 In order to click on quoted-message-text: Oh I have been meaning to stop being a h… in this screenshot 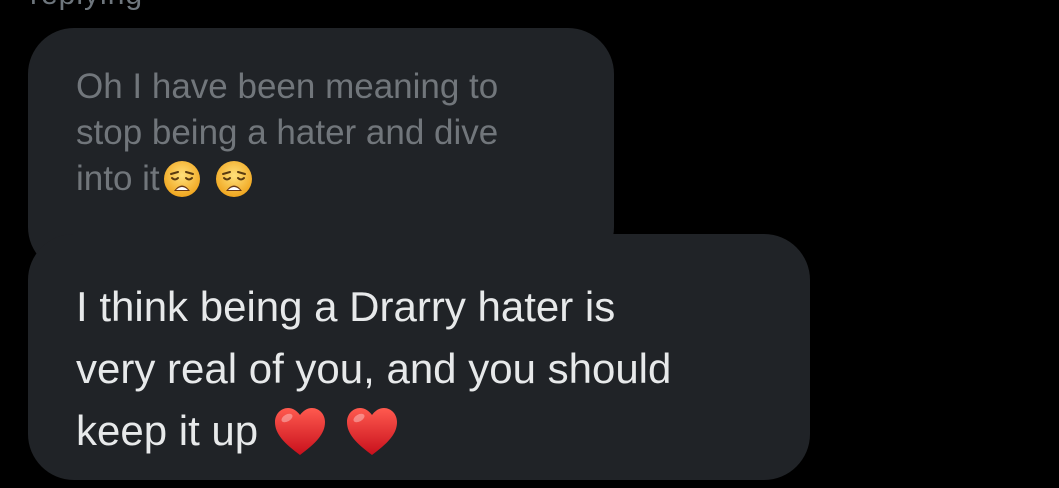, I will do `click(325, 133)`.